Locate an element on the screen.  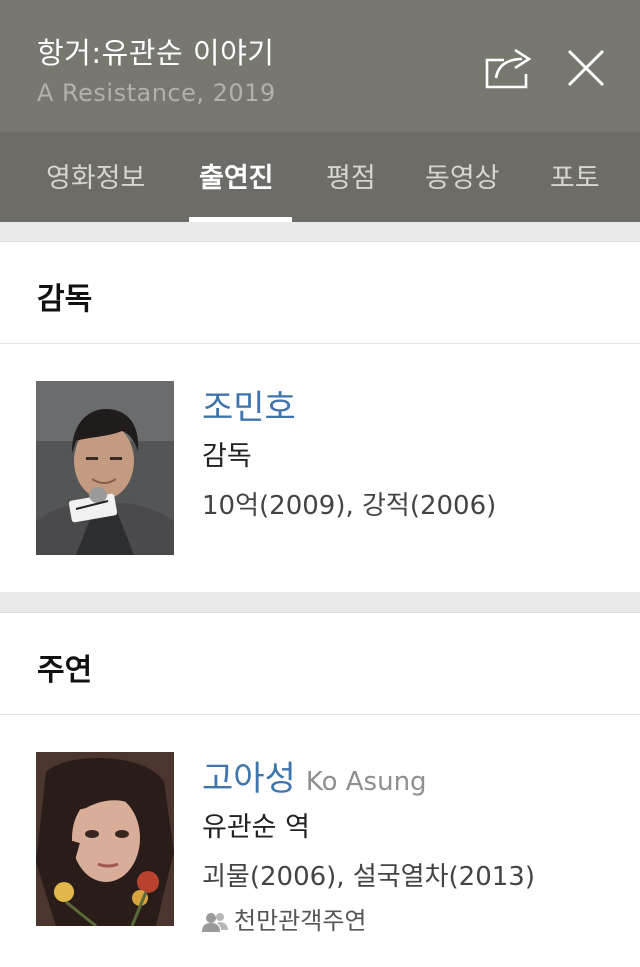
app-header: 항거:유관순 이야기 A Resistance, 2019 is located at coordinates (320, 66).